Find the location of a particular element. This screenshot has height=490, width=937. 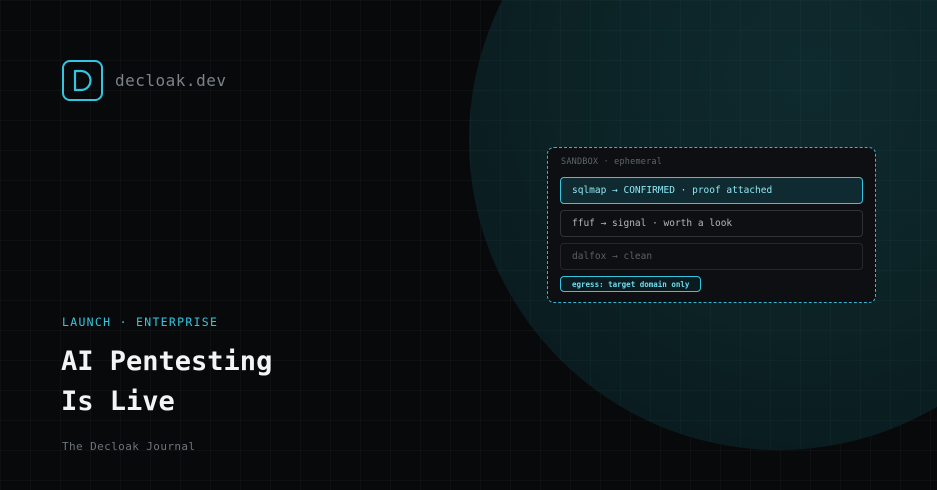

sandbox-row-text: dalfox → clean is located at coordinates (612, 256).